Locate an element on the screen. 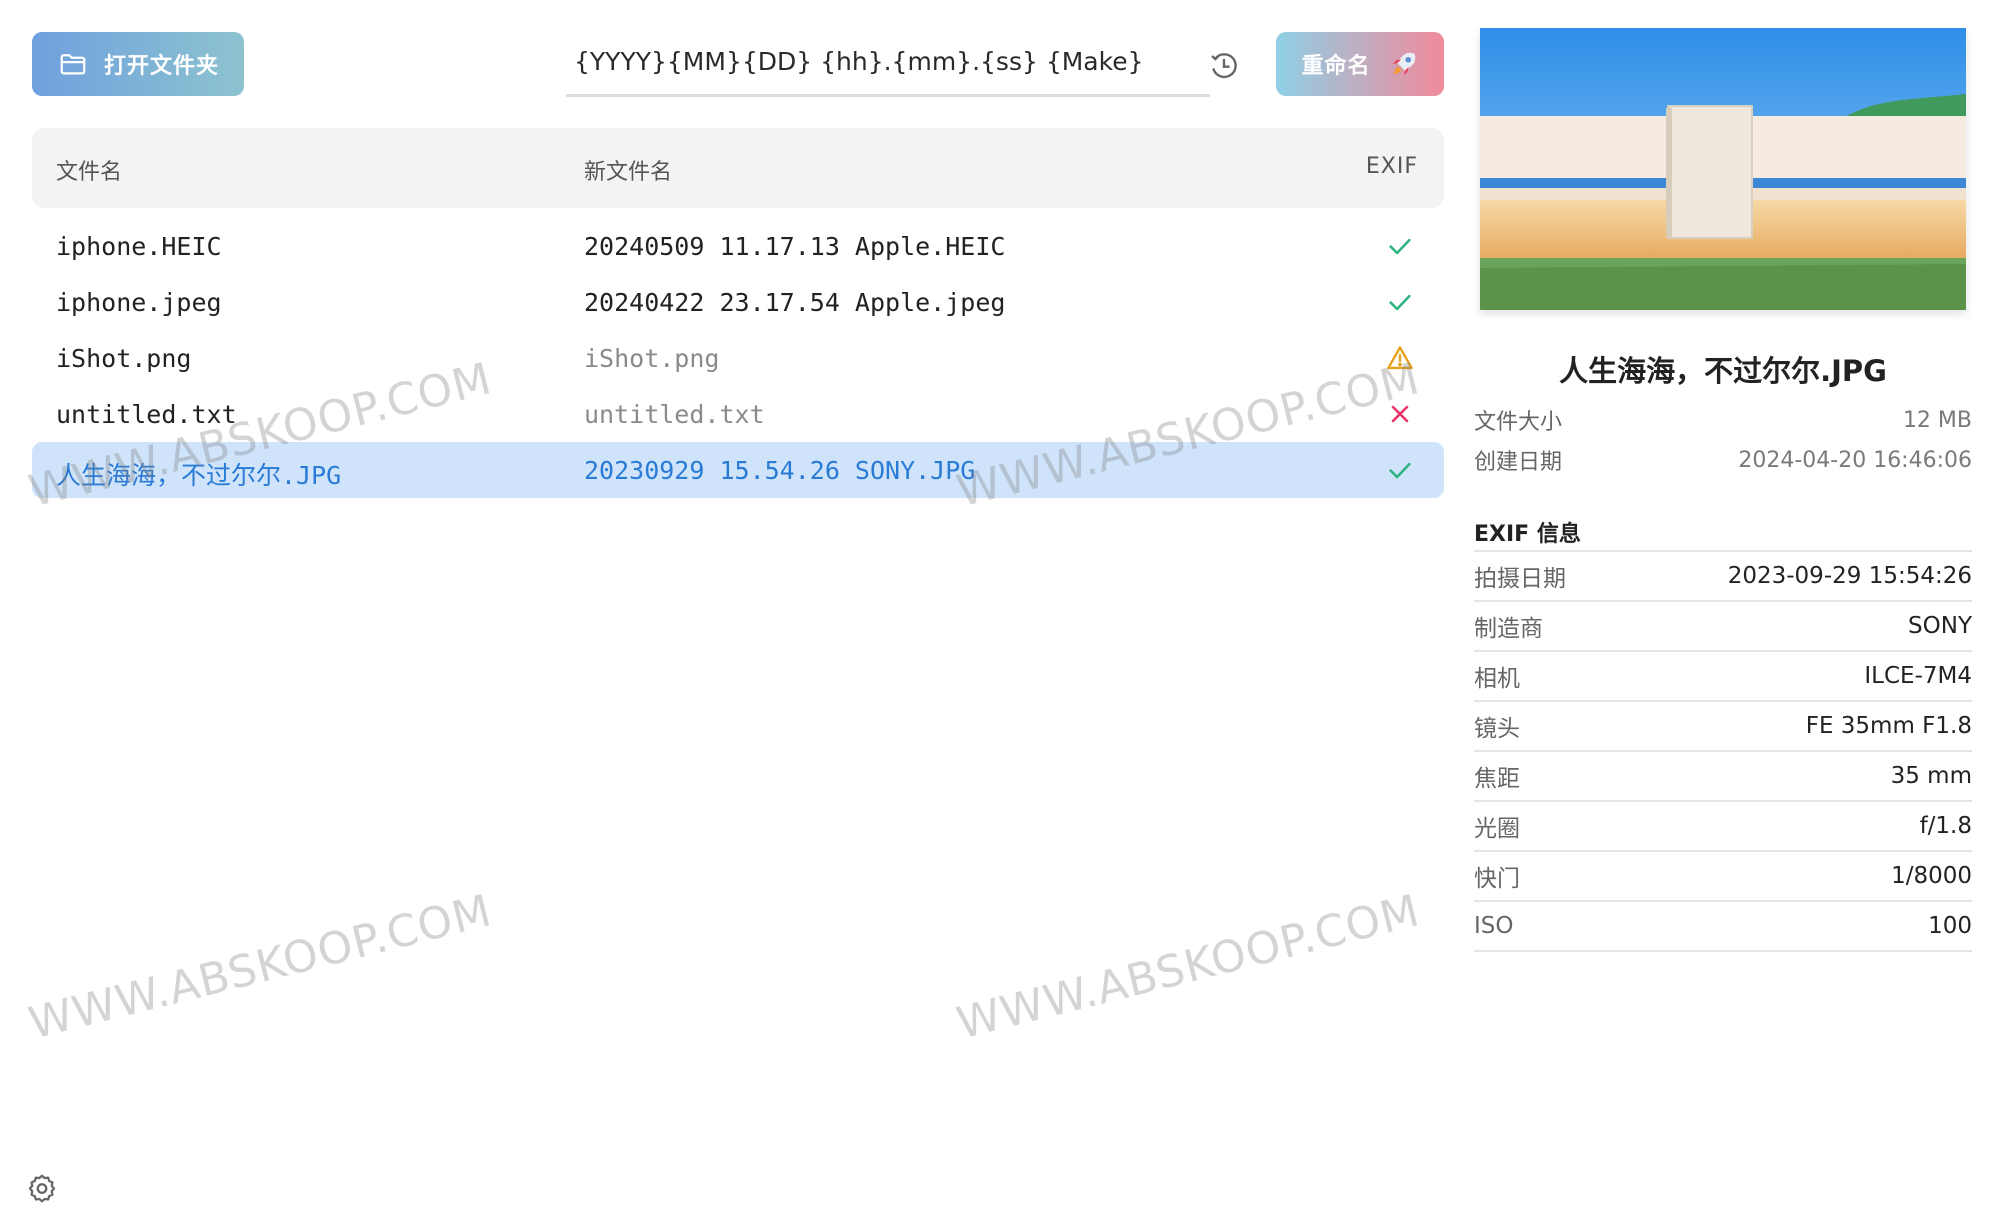 Image resolution: width=2000 pixels, height=1224 pixels. exif-row: ISO 100 is located at coordinates (1723, 927).